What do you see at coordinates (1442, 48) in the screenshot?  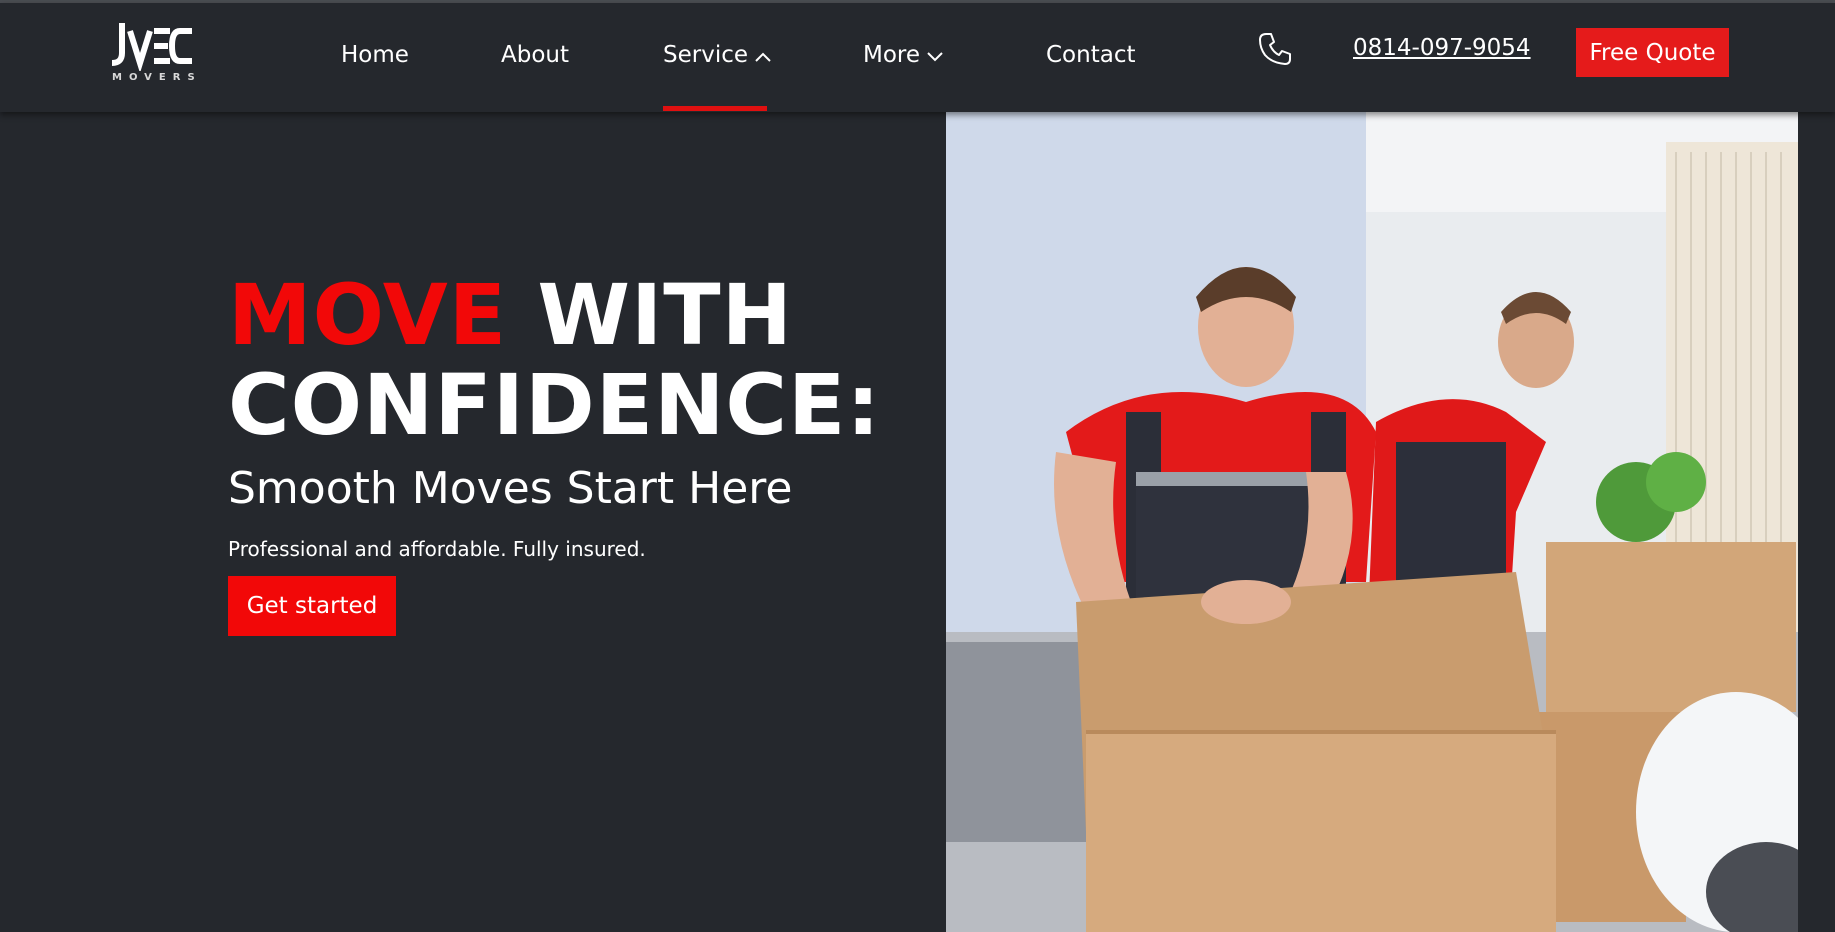 I see `phone-number-link: 0814-097-9054` at bounding box center [1442, 48].